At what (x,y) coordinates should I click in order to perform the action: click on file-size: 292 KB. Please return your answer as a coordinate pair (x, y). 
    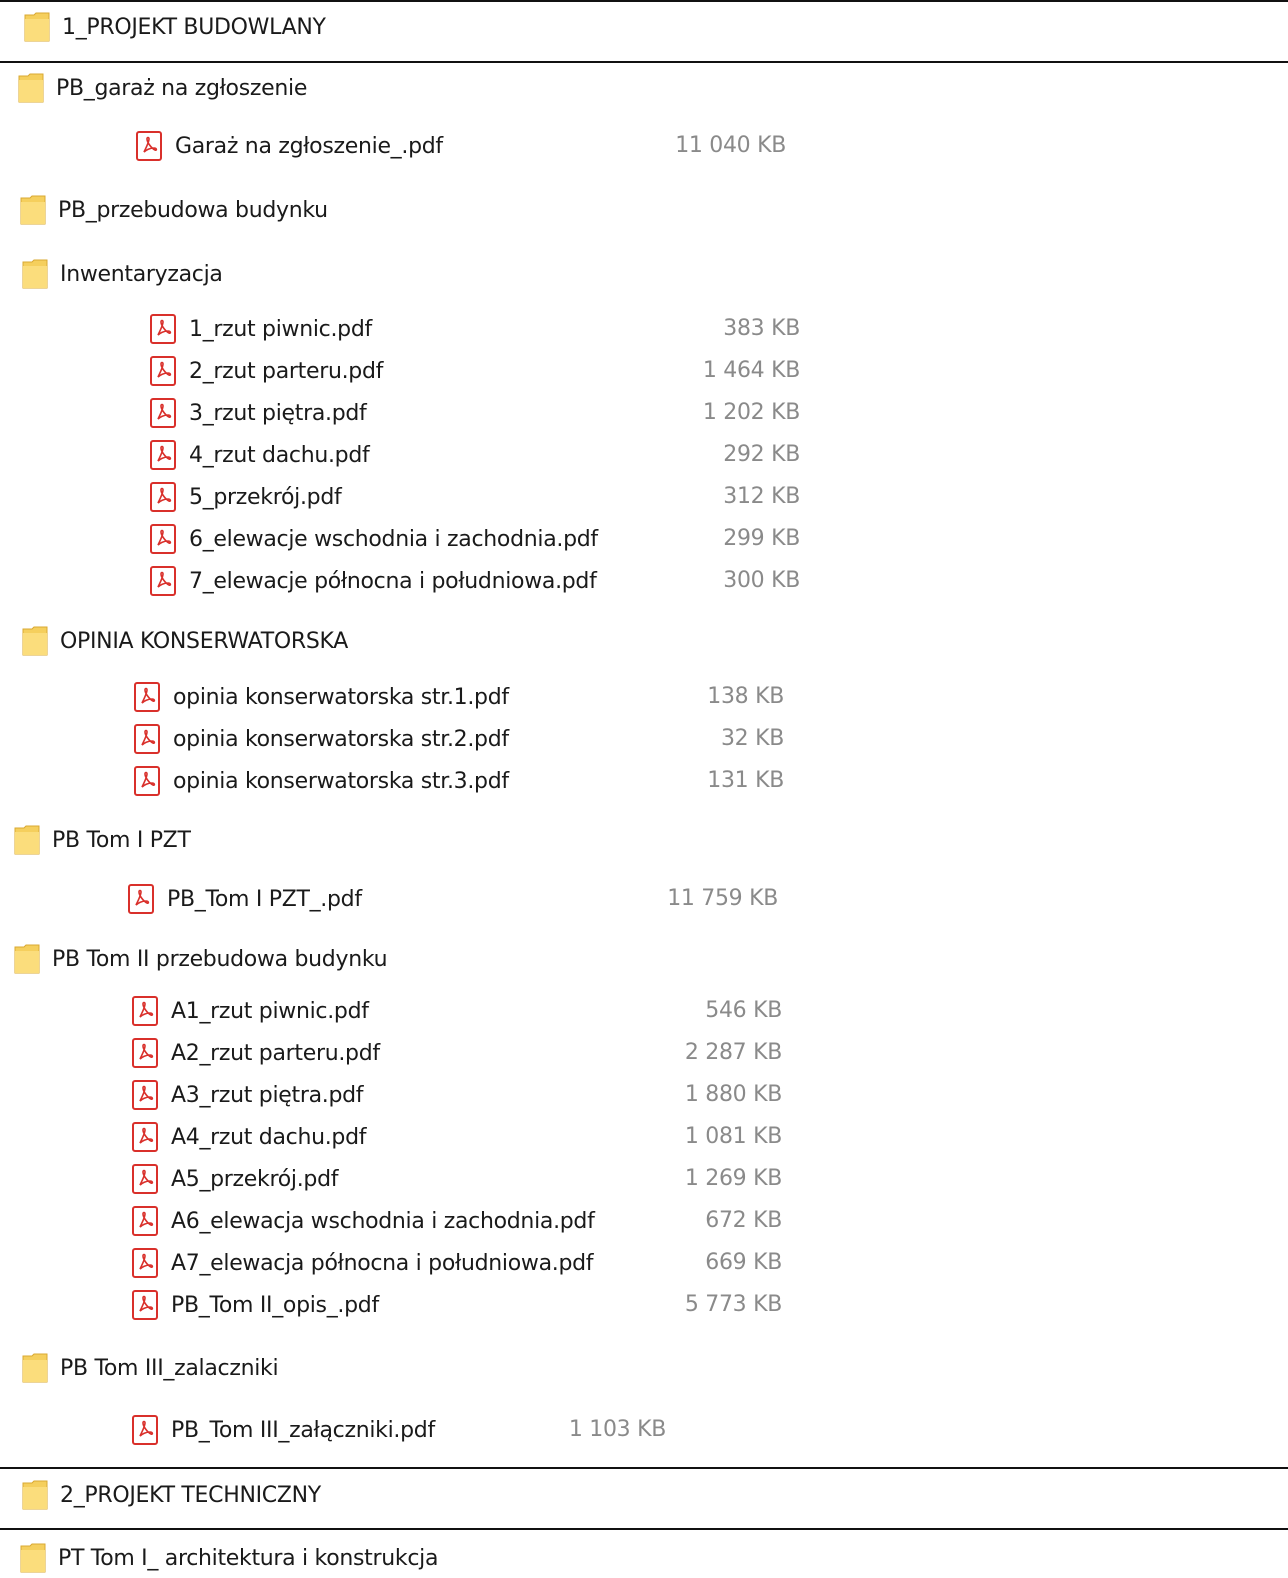
    Looking at the image, I should click on (761, 454).